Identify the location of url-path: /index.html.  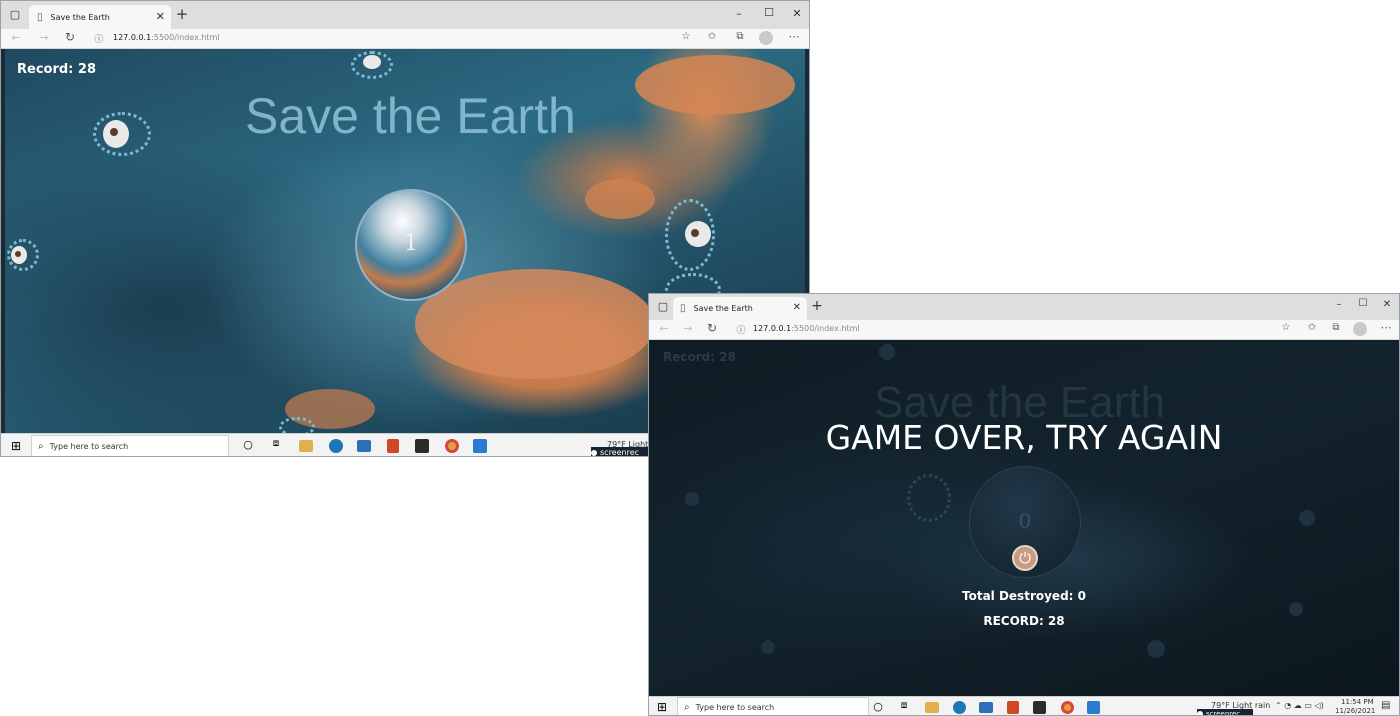
(197, 37).